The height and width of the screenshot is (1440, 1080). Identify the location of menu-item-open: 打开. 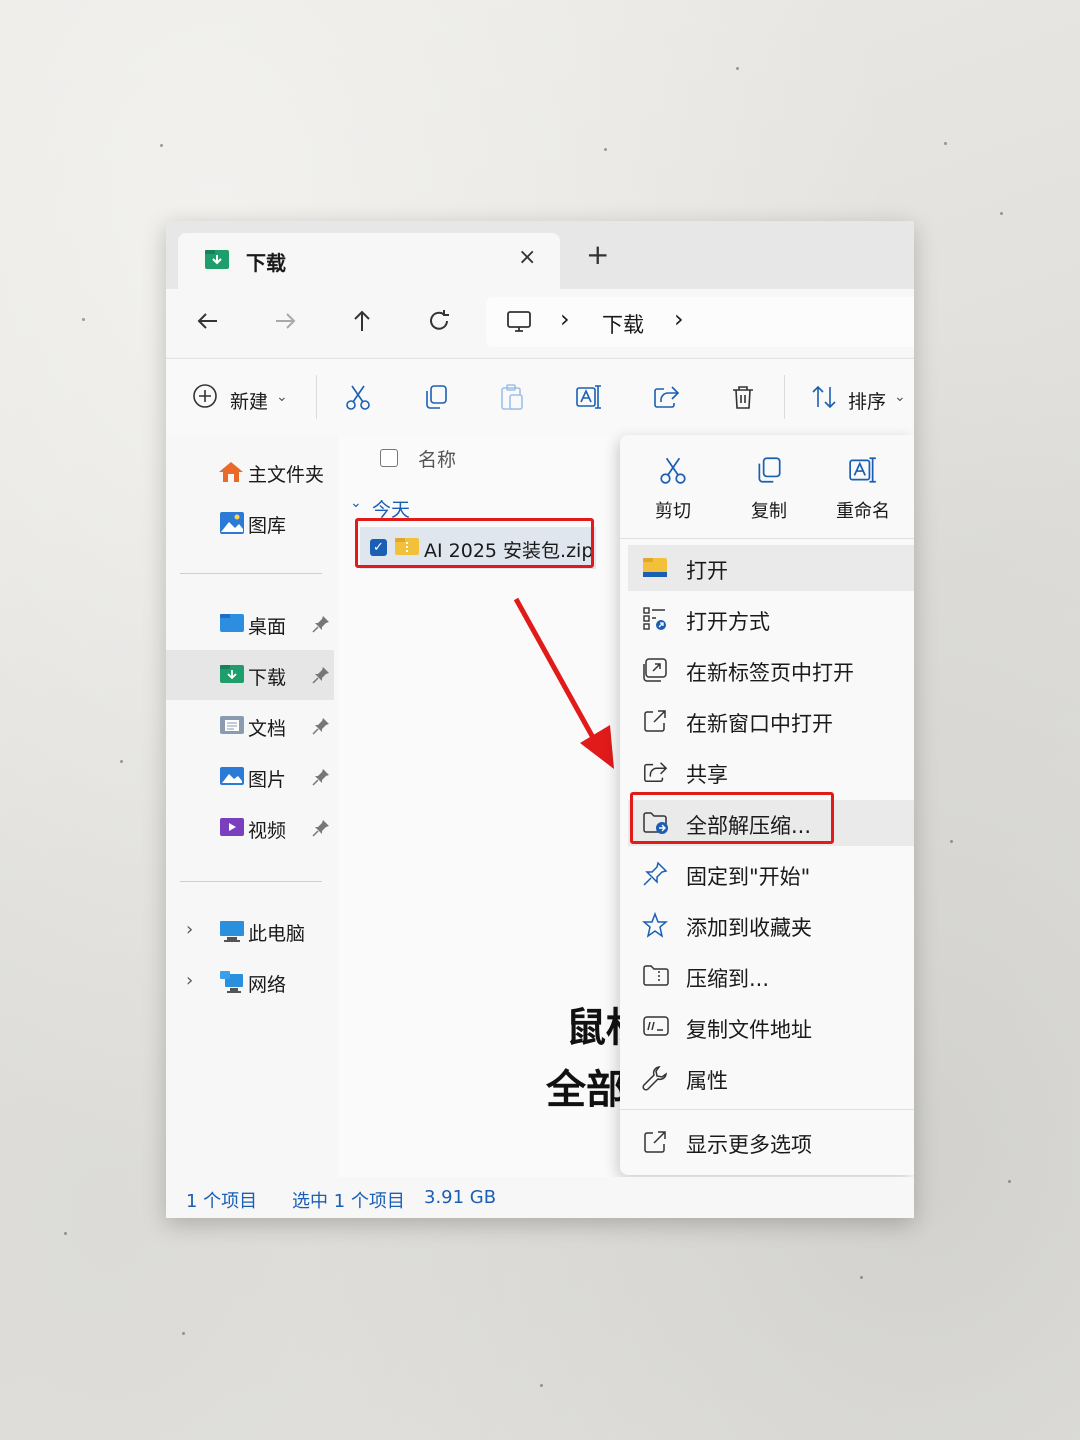
(771, 568).